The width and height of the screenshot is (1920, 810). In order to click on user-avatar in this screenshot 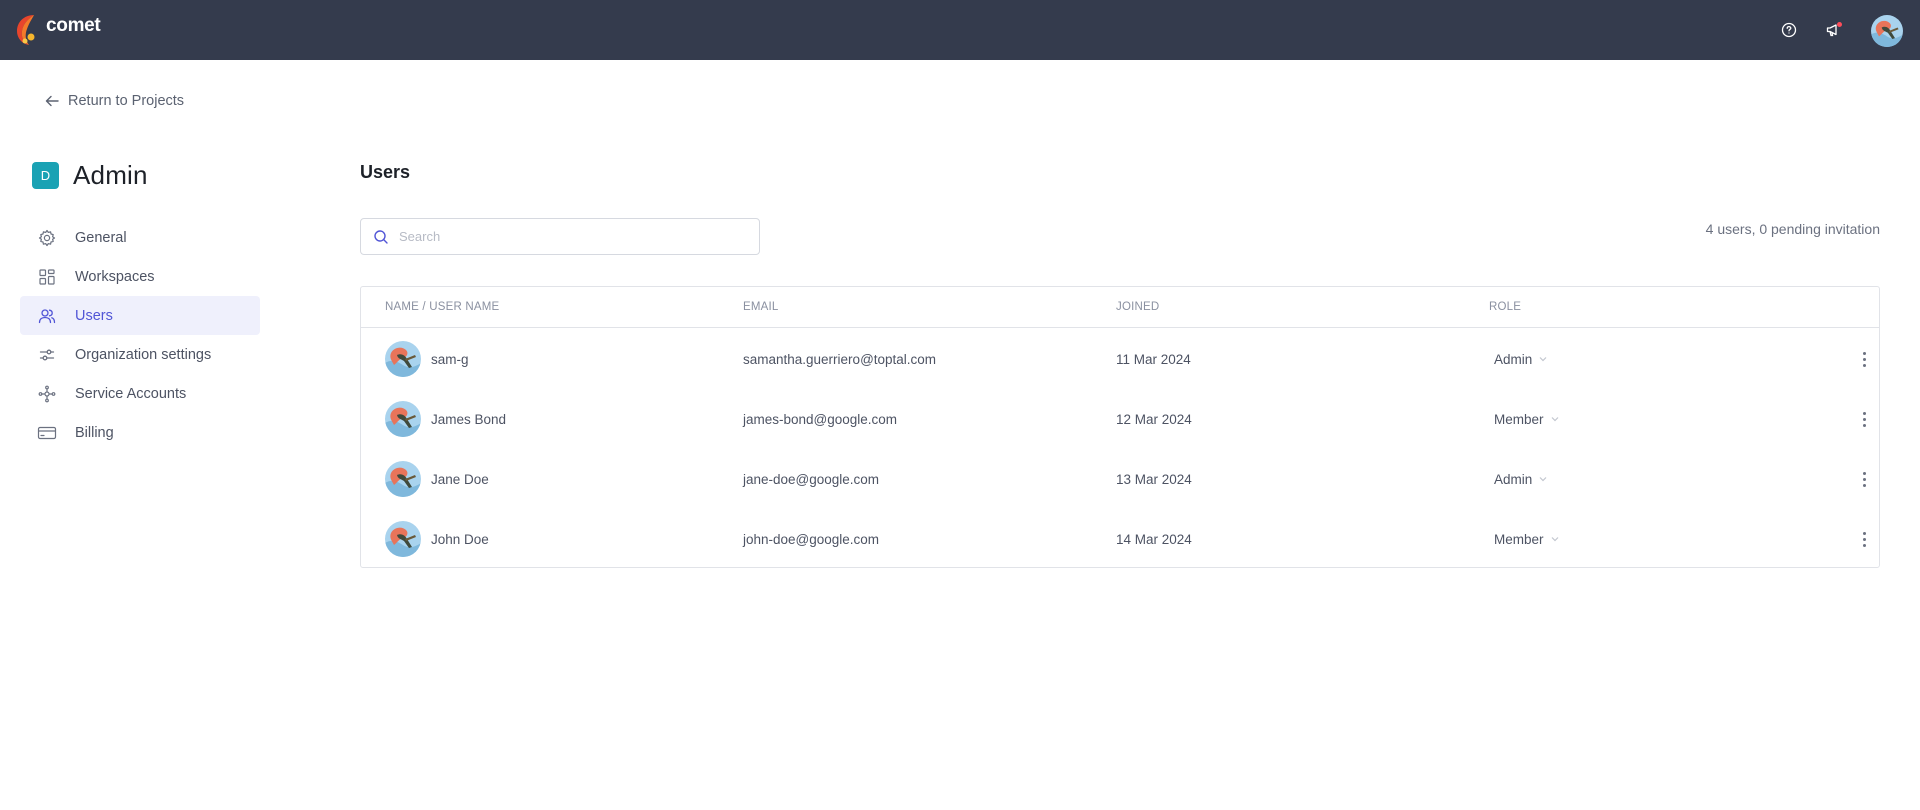, I will do `click(1887, 31)`.